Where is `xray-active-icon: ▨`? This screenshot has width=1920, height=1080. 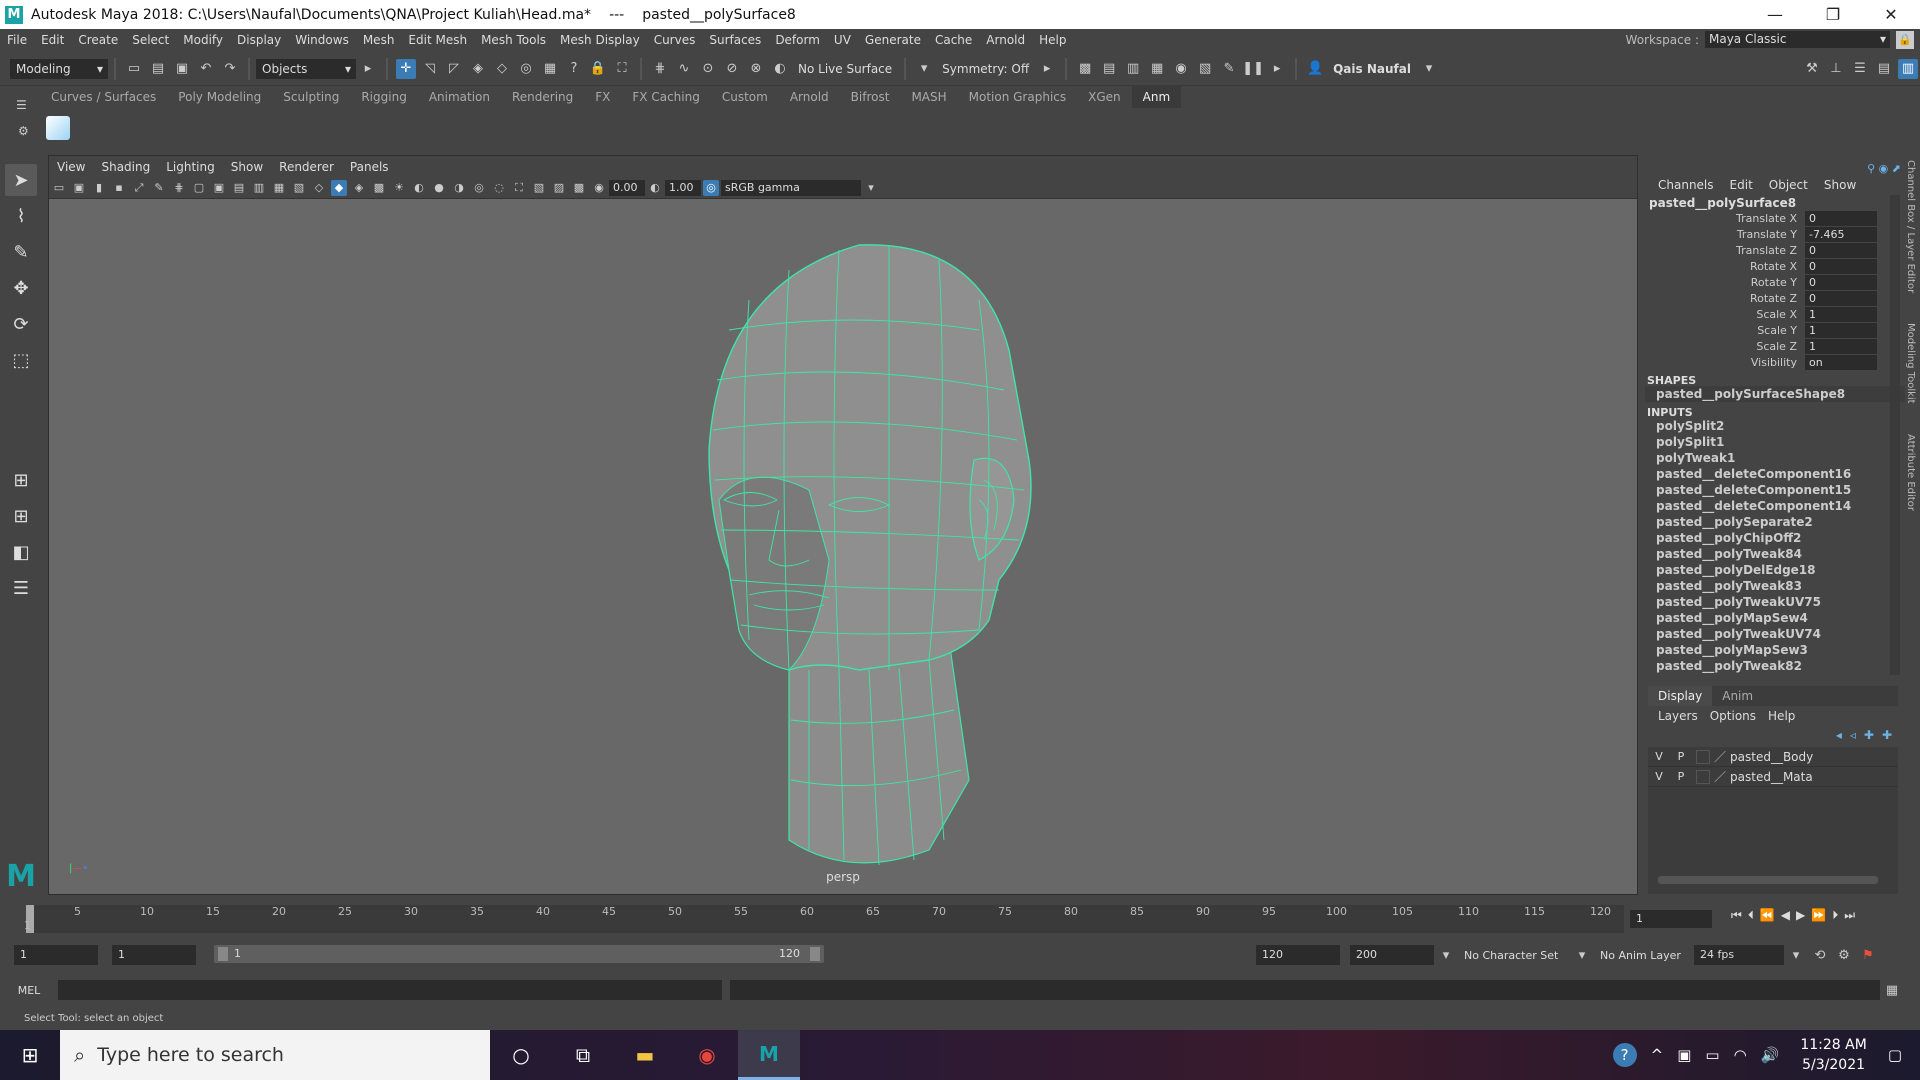
xray-active-icon: ▨ is located at coordinates (559, 188).